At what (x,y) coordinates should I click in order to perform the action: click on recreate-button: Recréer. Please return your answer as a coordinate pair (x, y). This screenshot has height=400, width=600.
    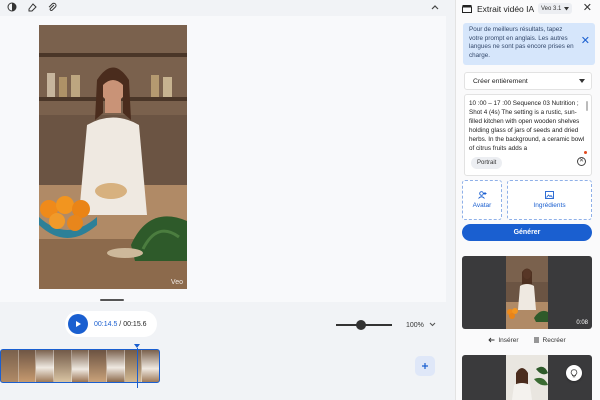
    Looking at the image, I should click on (549, 340).